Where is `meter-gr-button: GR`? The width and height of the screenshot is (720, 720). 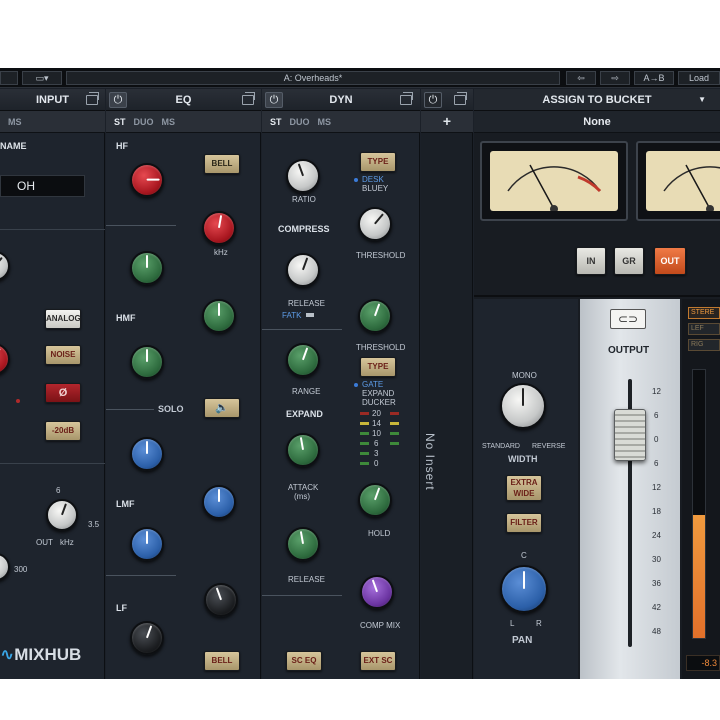
meter-gr-button: GR is located at coordinates (629, 261).